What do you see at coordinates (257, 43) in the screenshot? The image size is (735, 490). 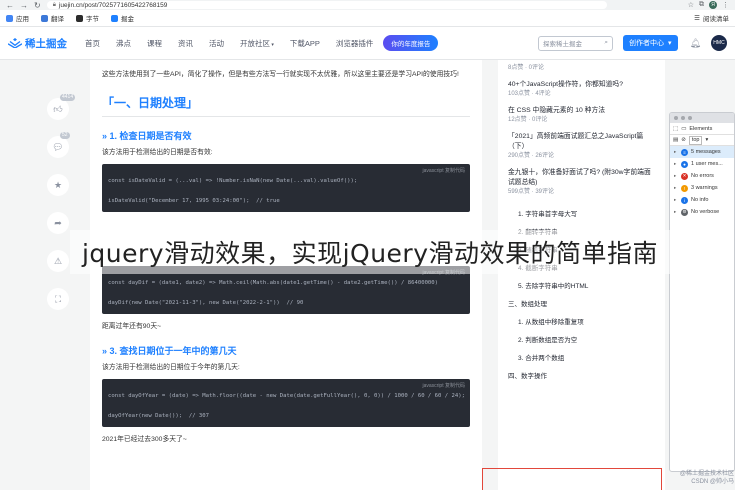 I see `nav-item: 开放社区 ▾` at bounding box center [257, 43].